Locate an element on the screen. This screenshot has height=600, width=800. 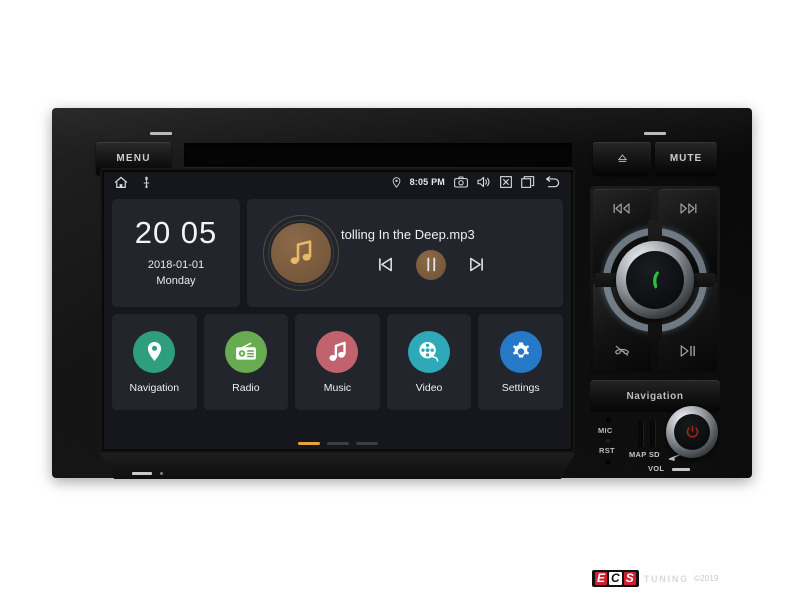
play-pause-icon is located at coordinates (688, 351).